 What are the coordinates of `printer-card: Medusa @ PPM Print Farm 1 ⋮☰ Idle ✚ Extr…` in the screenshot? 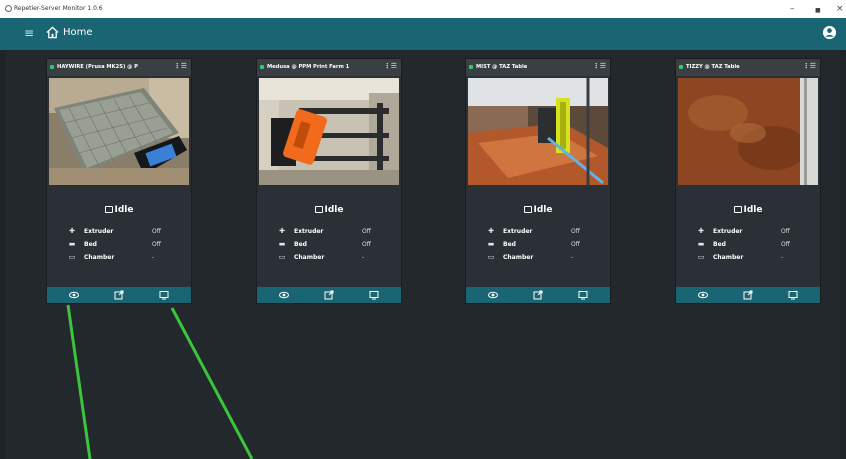 It's located at (329, 181).